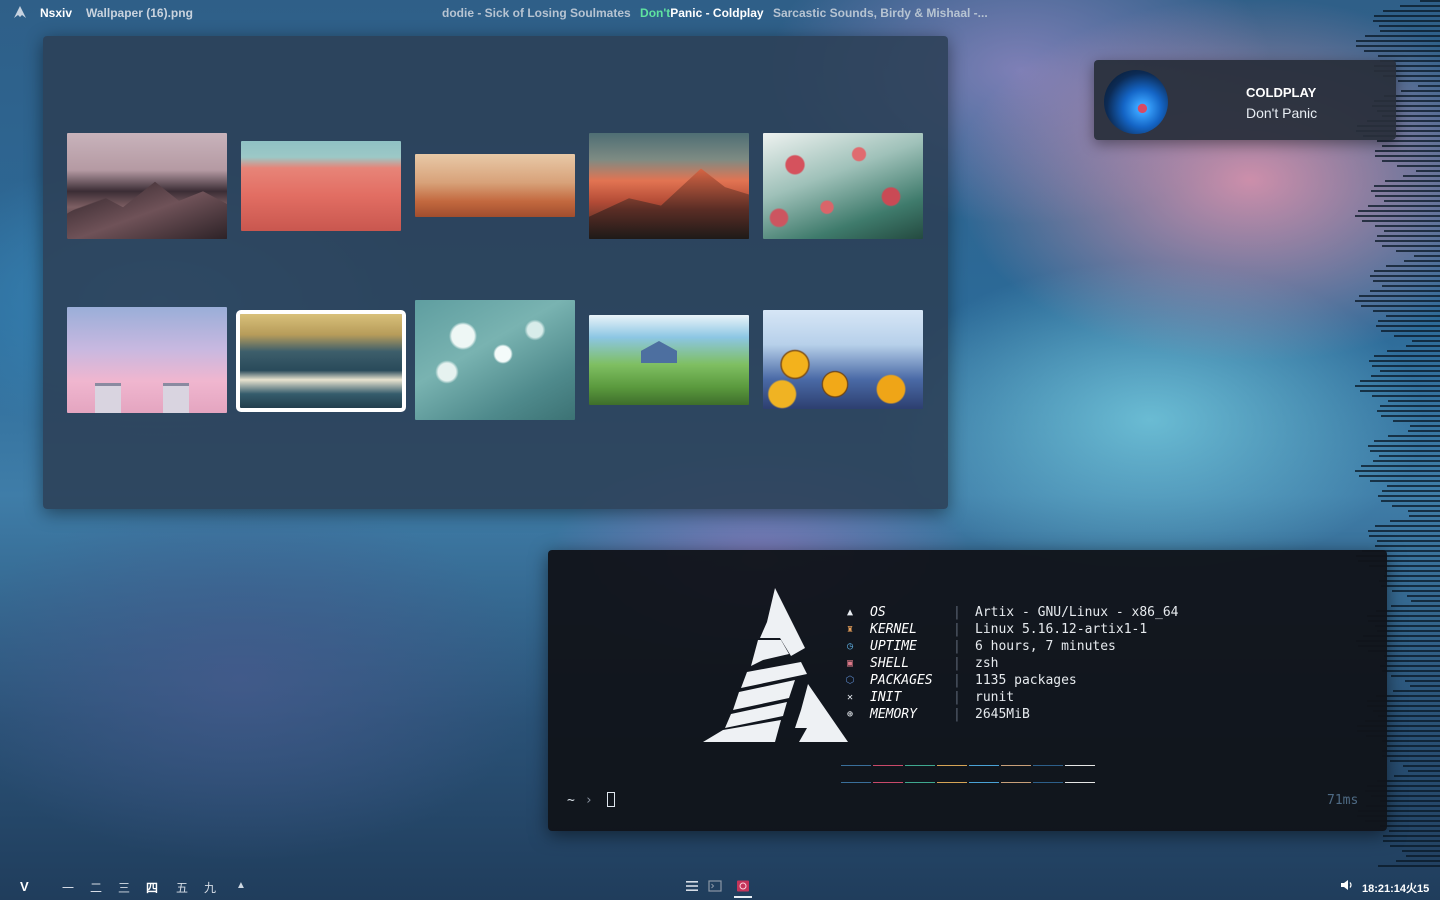 The height and width of the screenshot is (900, 1440). What do you see at coordinates (692, 886) in the screenshot?
I see `menu-icon` at bounding box center [692, 886].